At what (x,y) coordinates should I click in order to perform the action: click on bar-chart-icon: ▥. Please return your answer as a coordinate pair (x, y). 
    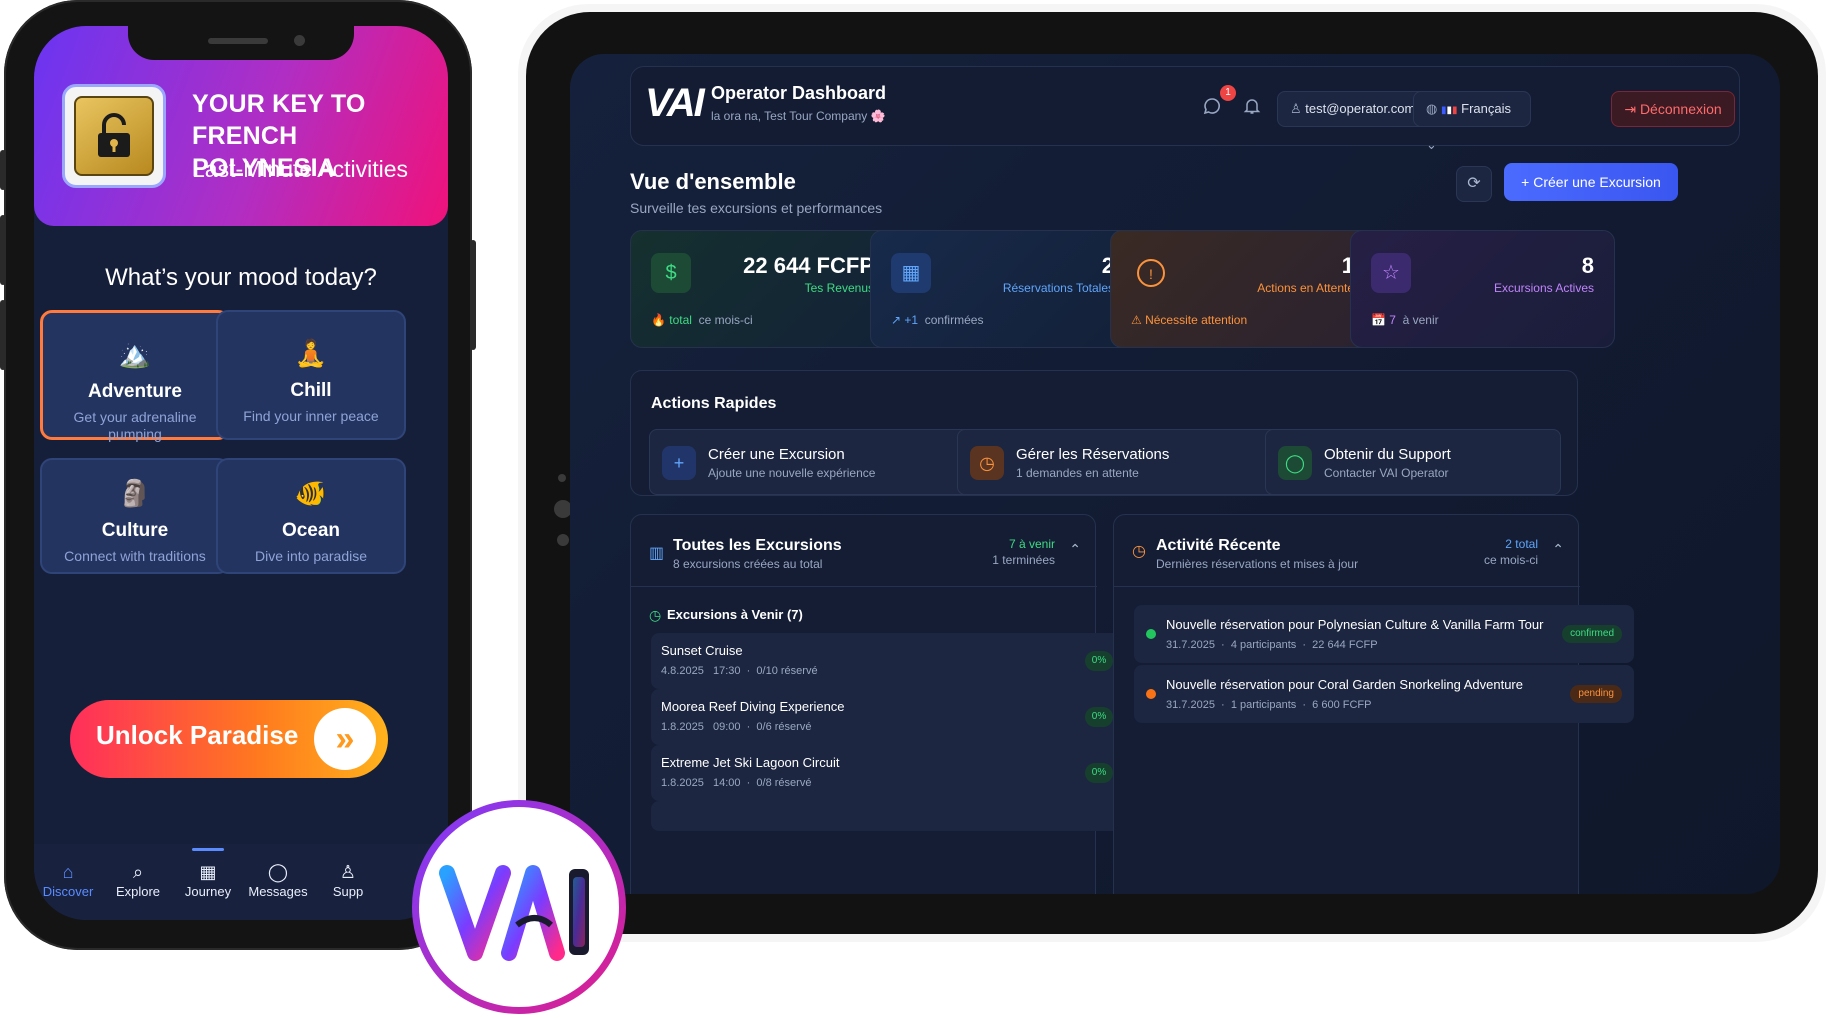
    Looking at the image, I should click on (657, 553).